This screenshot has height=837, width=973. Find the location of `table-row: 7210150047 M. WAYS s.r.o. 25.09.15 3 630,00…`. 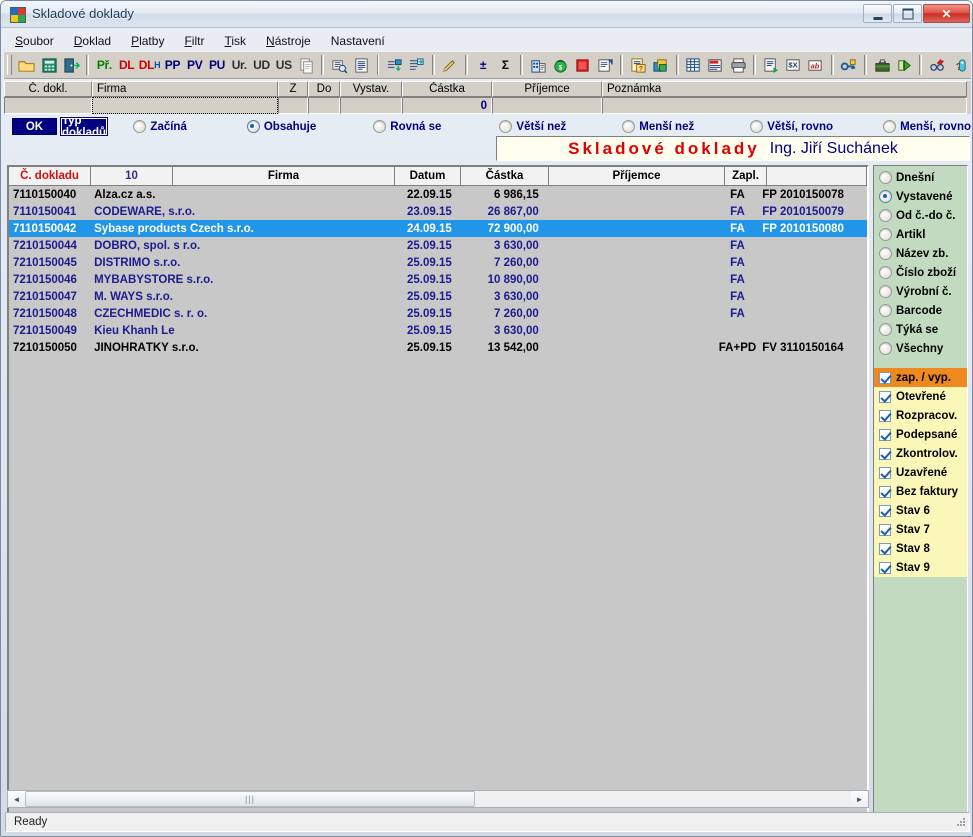

table-row: 7210150047 M. WAYS s.r.o. 25.09.15 3 630,00… is located at coordinates (438, 296).